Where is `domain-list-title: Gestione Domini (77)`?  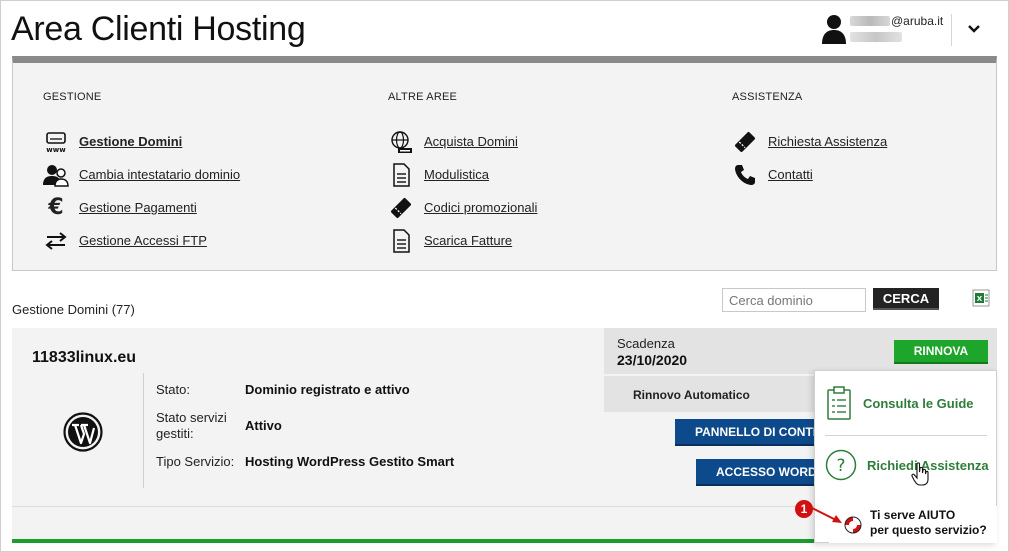
domain-list-title: Gestione Domini (77) is located at coordinates (73, 309).